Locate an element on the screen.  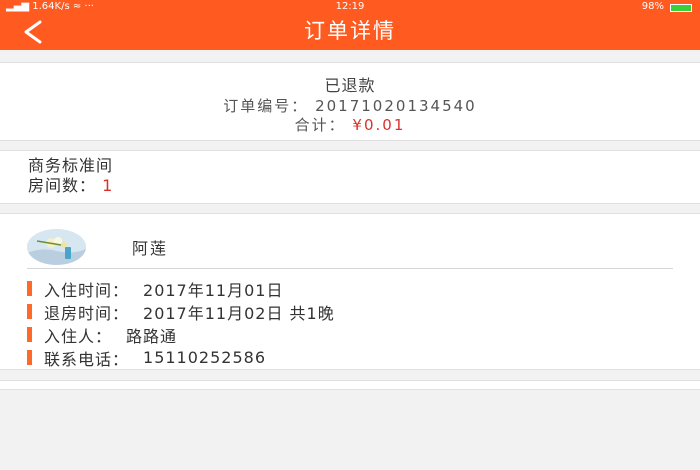
phone-row: 联系电话： 15110252586 is located at coordinates (181, 357).